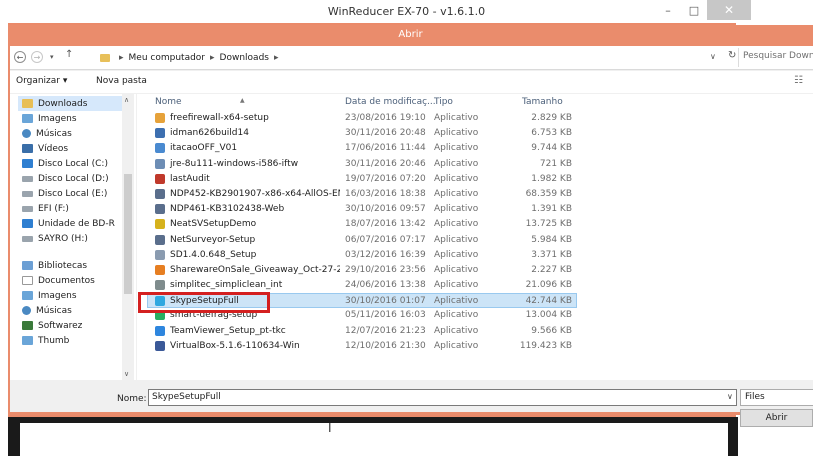  What do you see at coordinates (548, 301) in the screenshot?
I see `file-size: 42.744 KB` at bounding box center [548, 301].